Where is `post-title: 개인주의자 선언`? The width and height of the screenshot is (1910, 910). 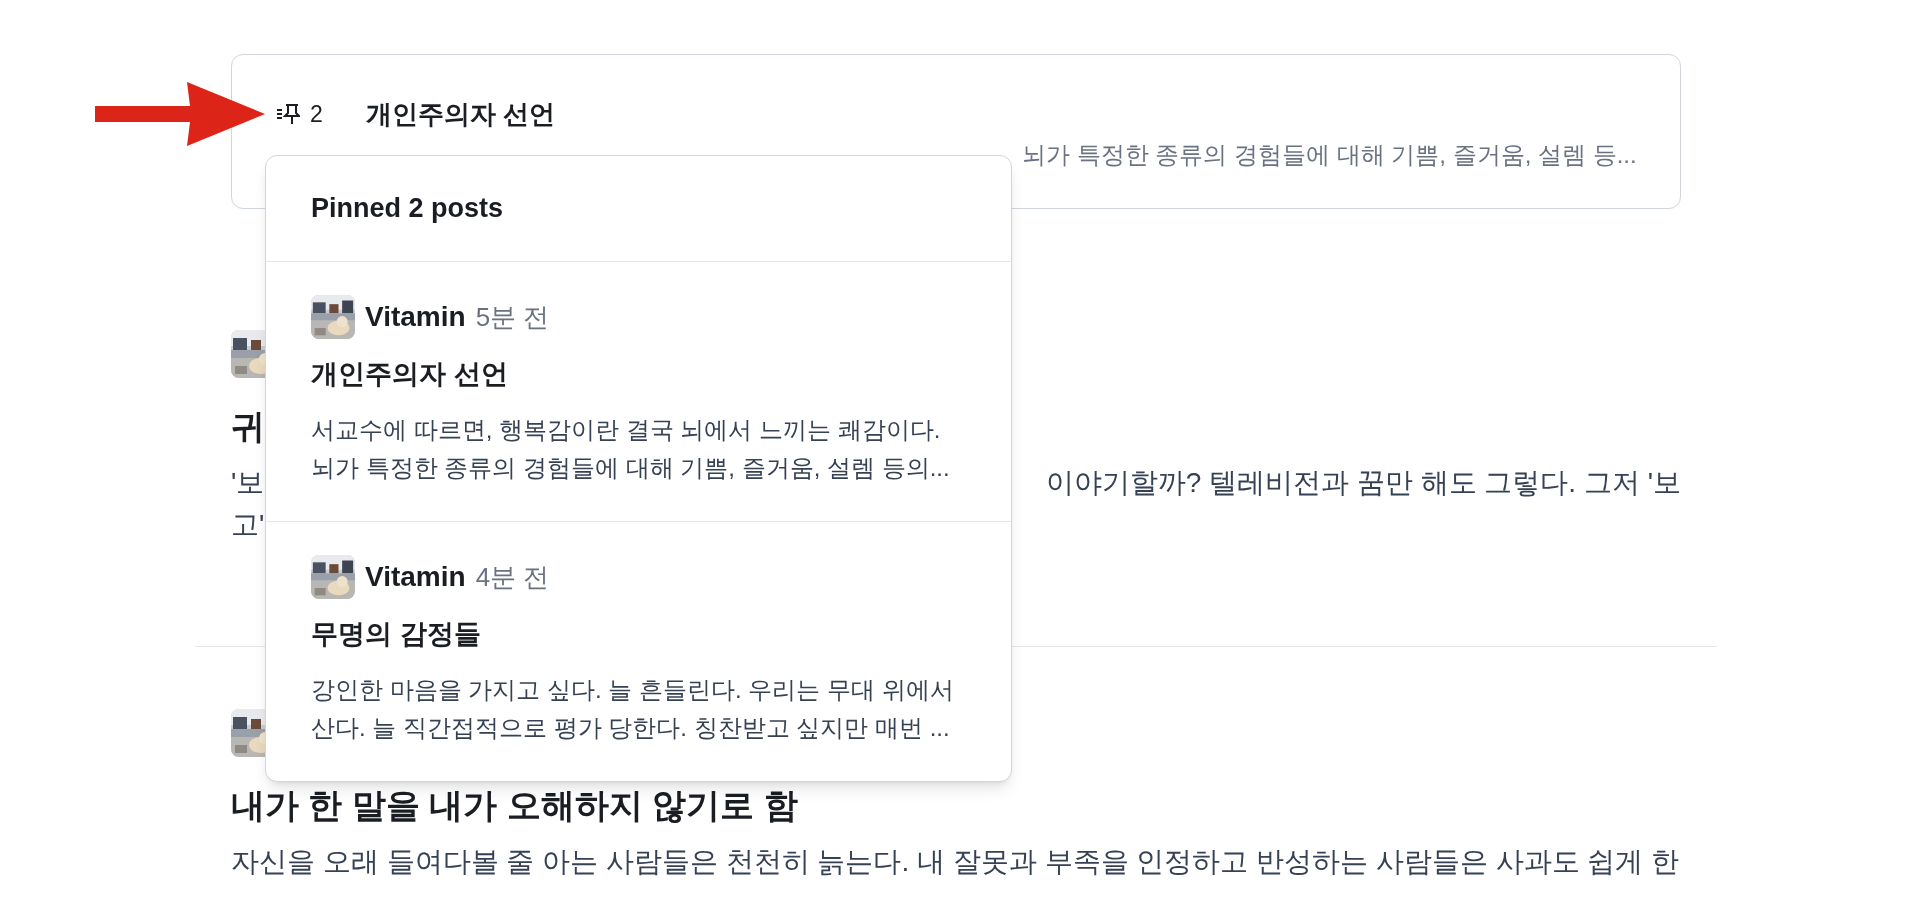 post-title: 개인주의자 선언 is located at coordinates (410, 374).